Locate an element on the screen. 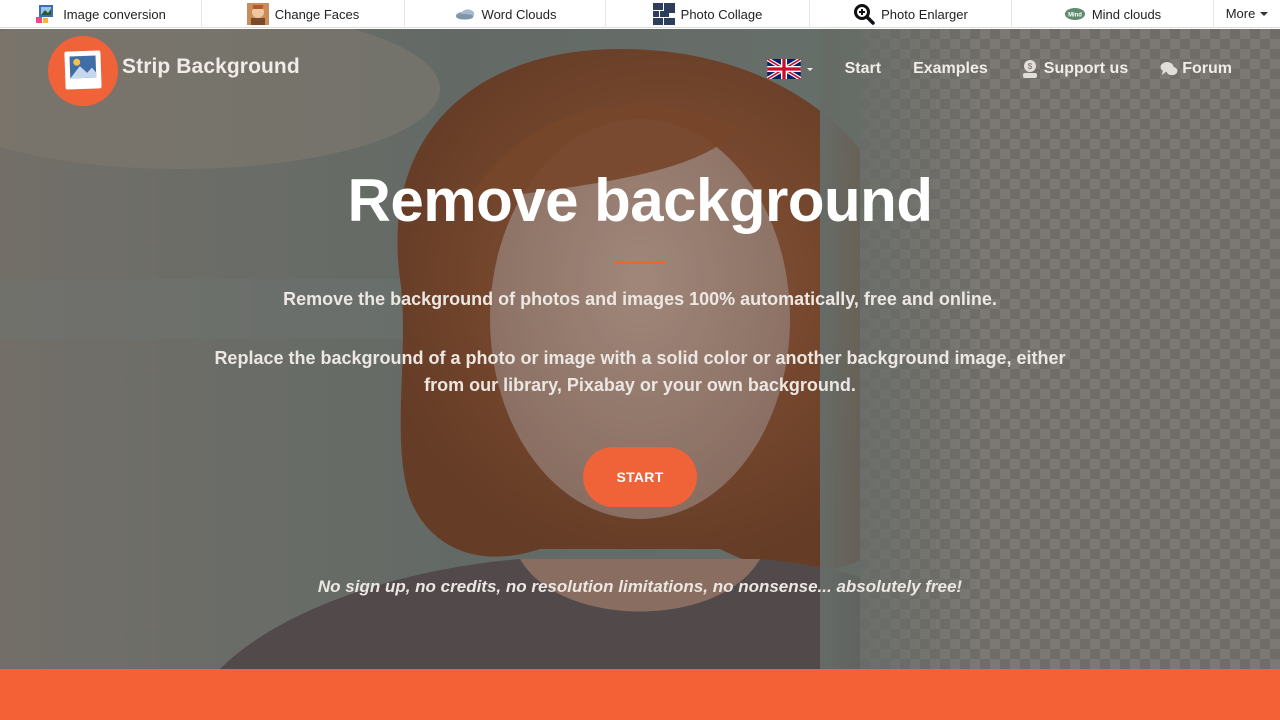 The height and width of the screenshot is (720, 1280). coin-symbol: $ is located at coordinates (1030, 66).